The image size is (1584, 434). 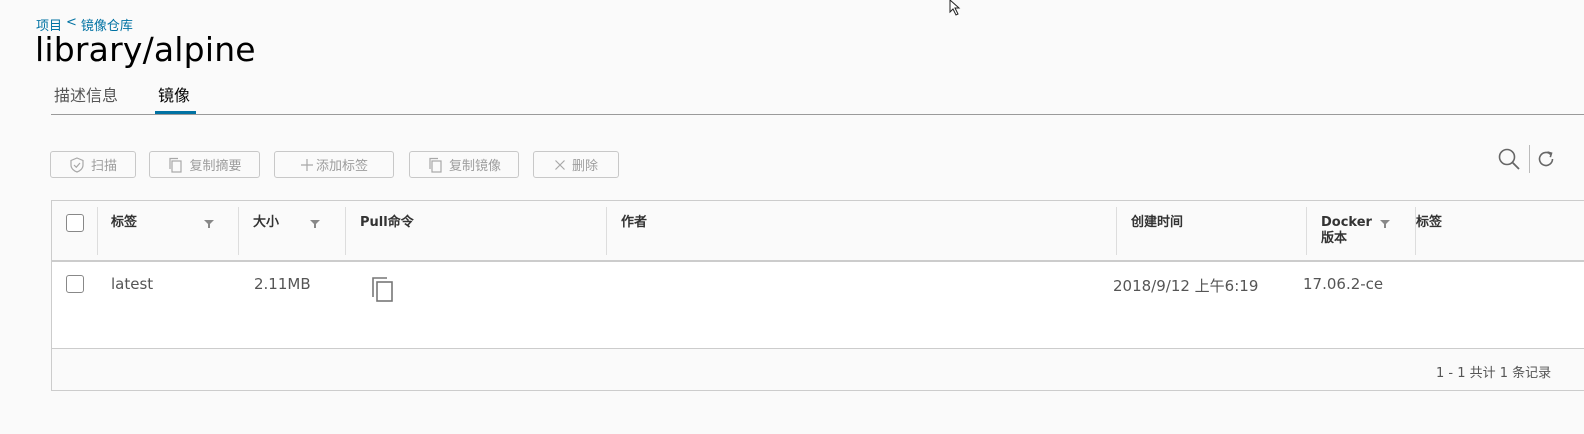 What do you see at coordinates (1186, 286) in the screenshot?
I see `cell-created: 2018/9/12 上午6:19` at bounding box center [1186, 286].